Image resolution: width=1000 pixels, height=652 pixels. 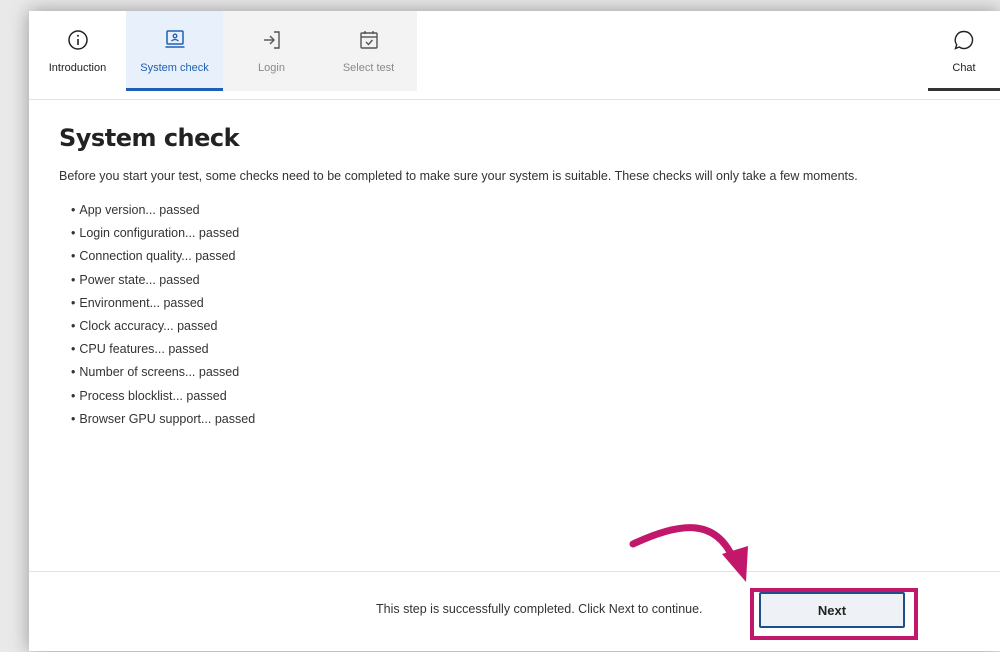 What do you see at coordinates (174, 39) in the screenshot?
I see `laptop-icon` at bounding box center [174, 39].